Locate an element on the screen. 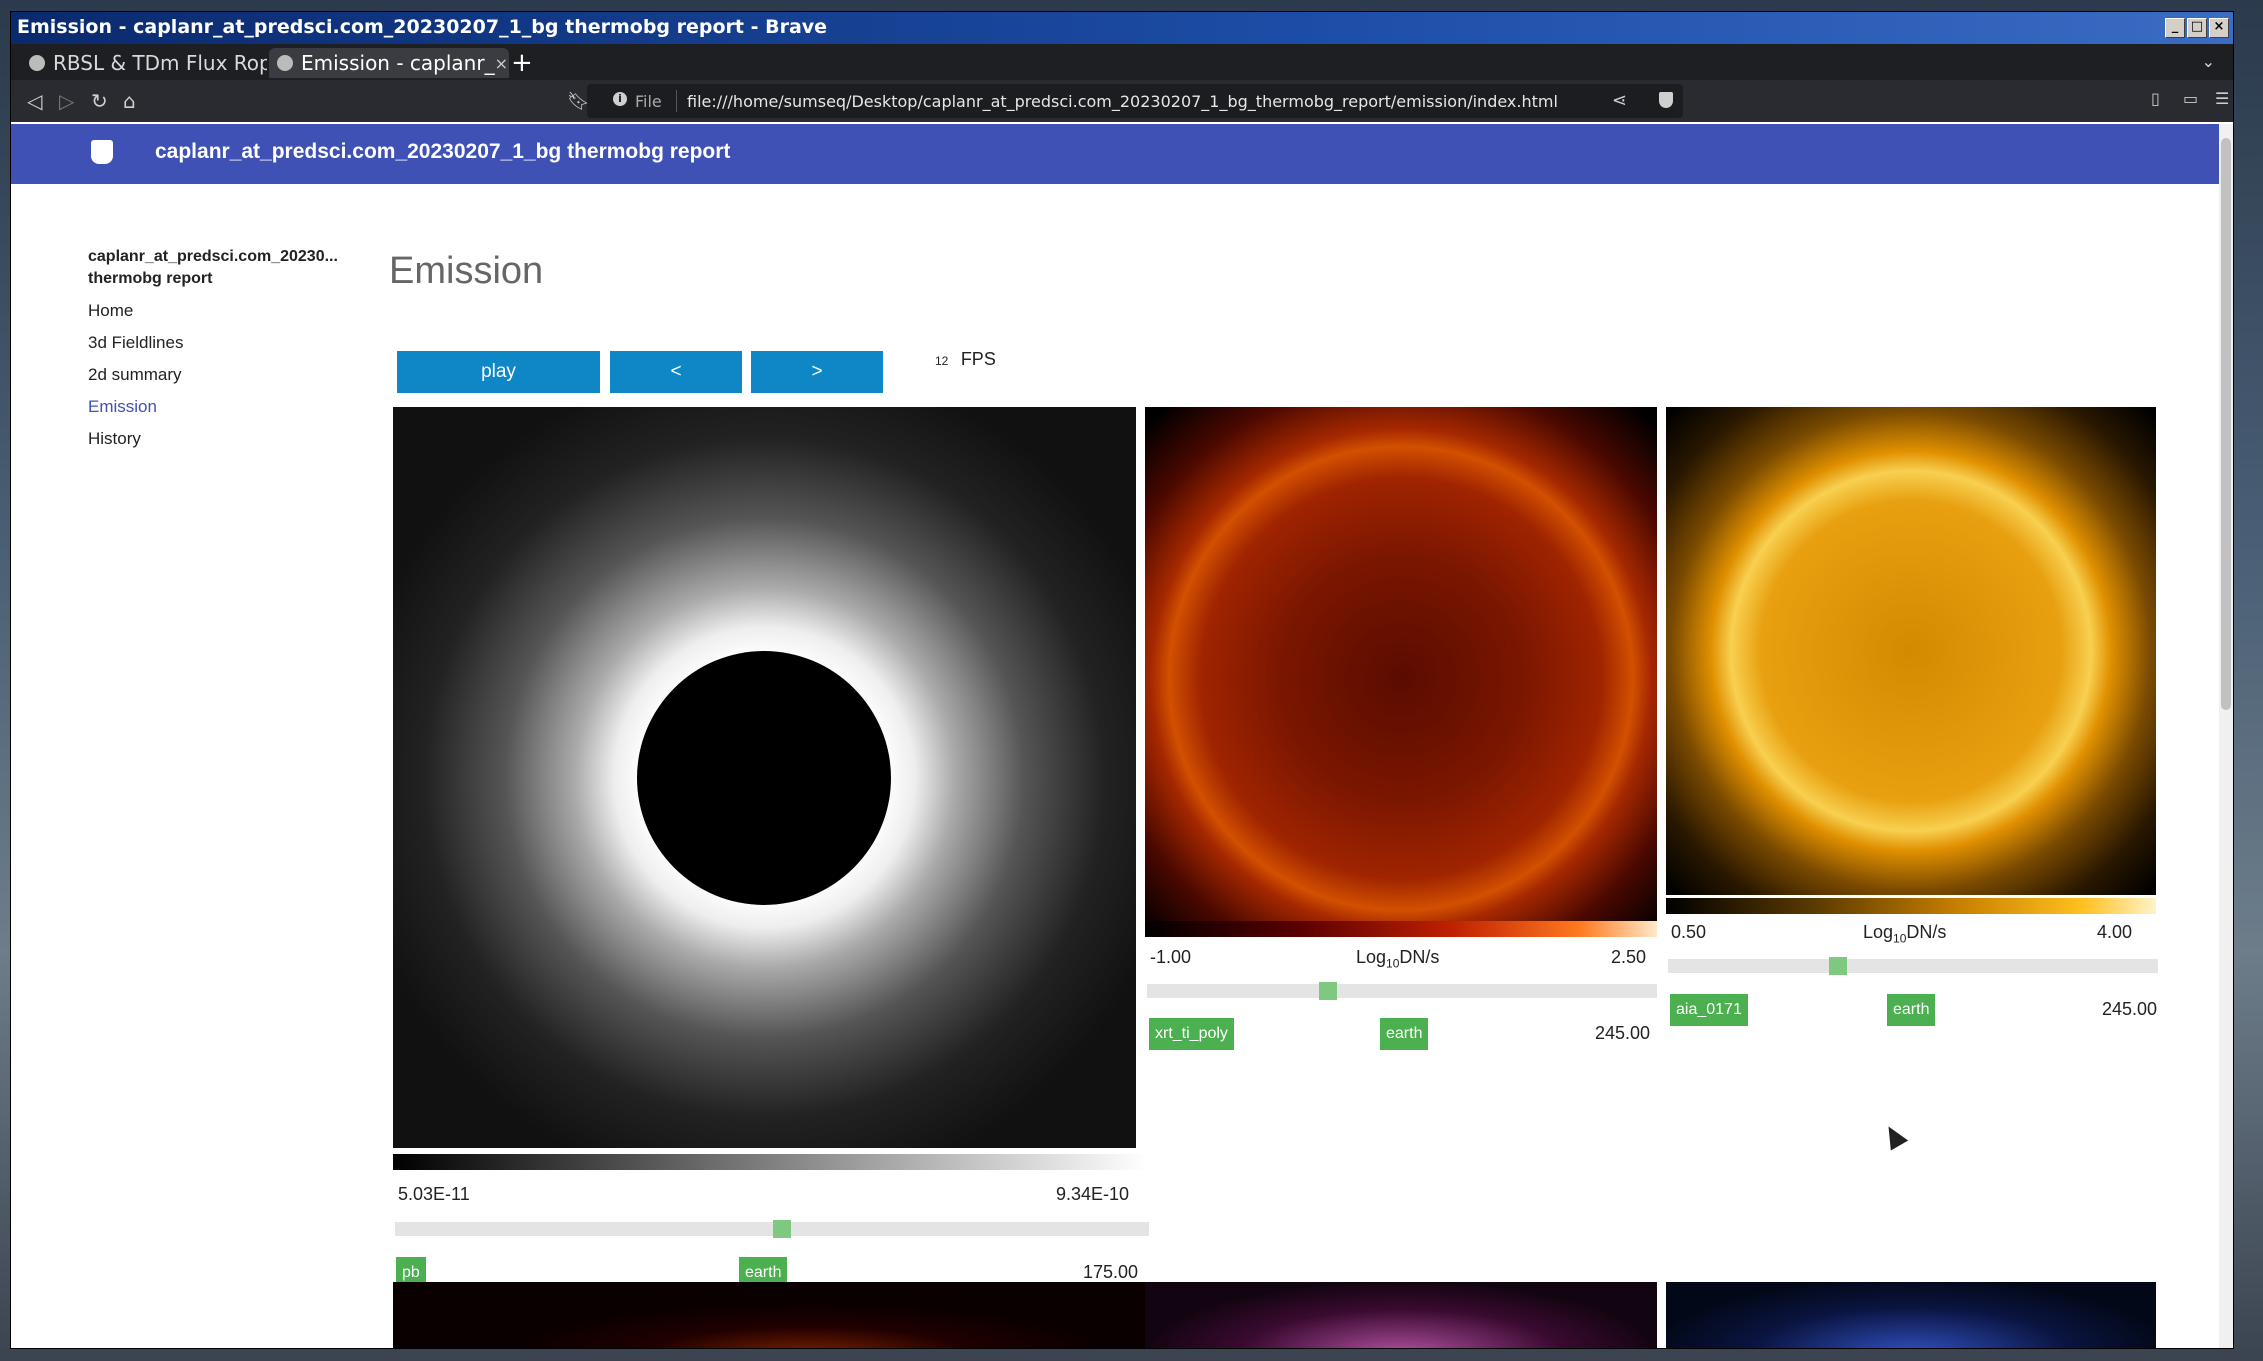 The image size is (2263, 1361). aia-observer-tag: earth is located at coordinates (1911, 1010).